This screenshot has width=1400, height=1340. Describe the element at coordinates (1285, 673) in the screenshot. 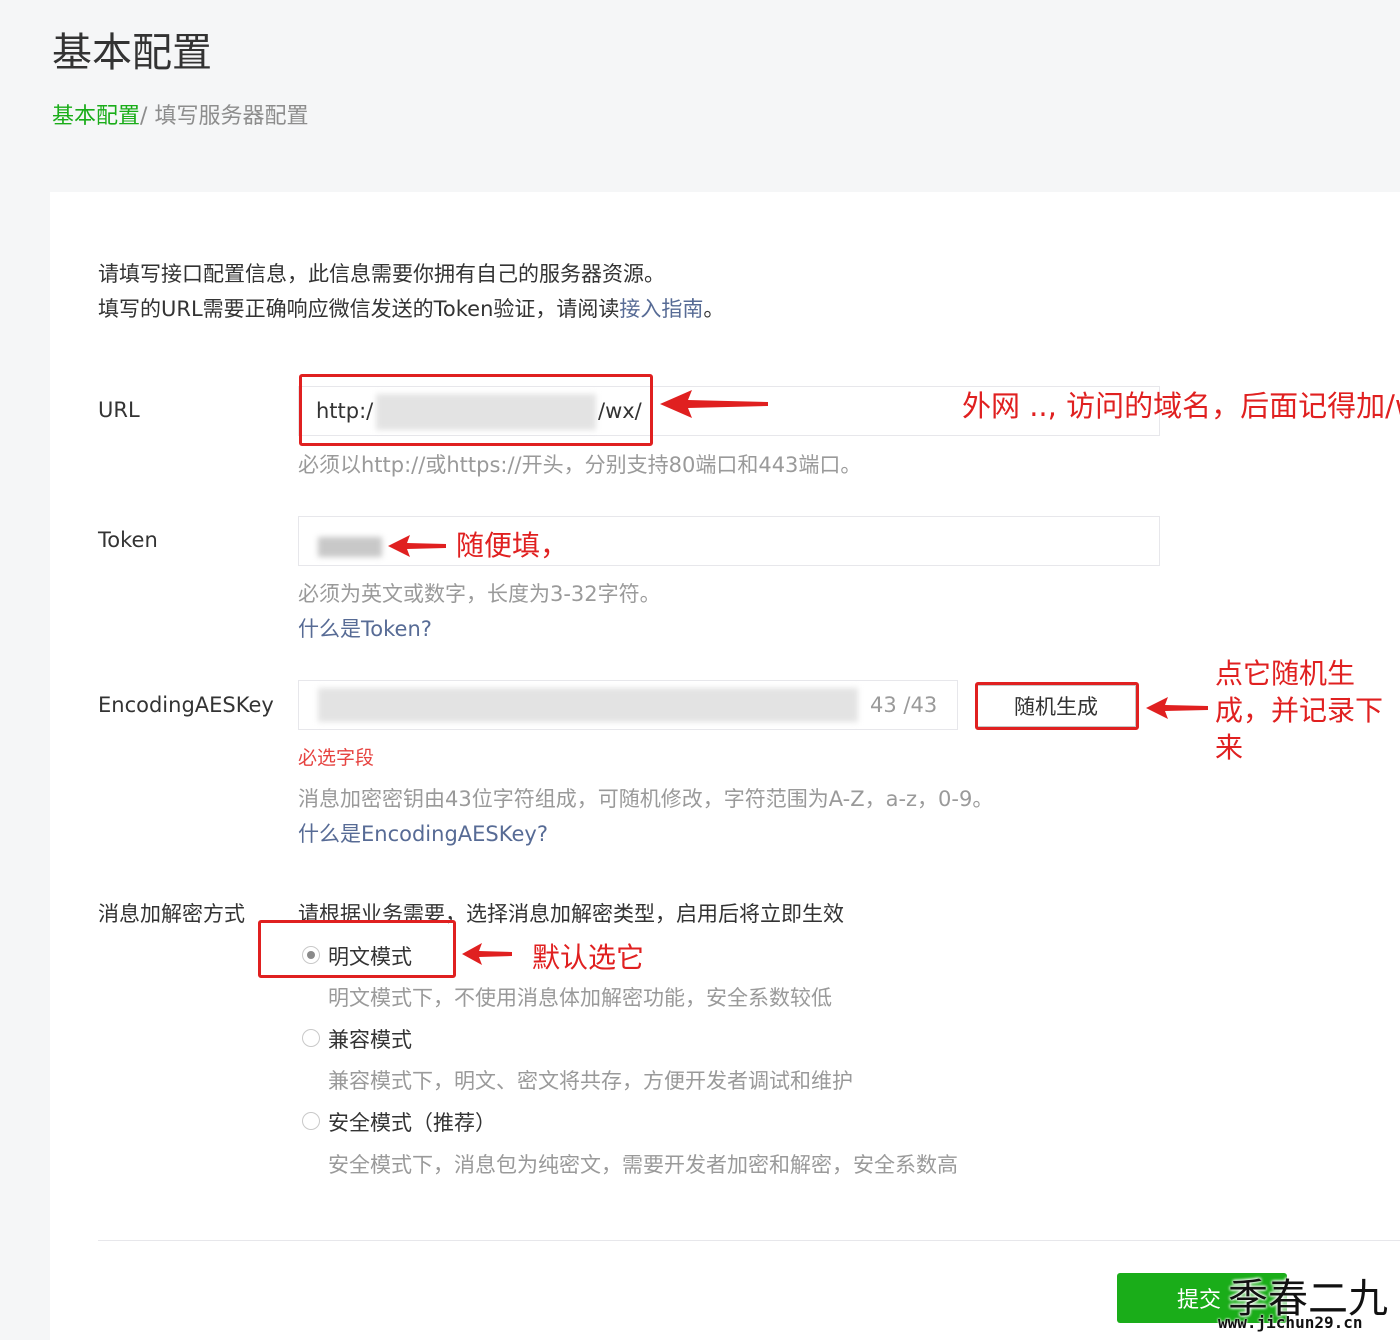

I see `generate-annotation-line-1: 点它随机生` at that location.